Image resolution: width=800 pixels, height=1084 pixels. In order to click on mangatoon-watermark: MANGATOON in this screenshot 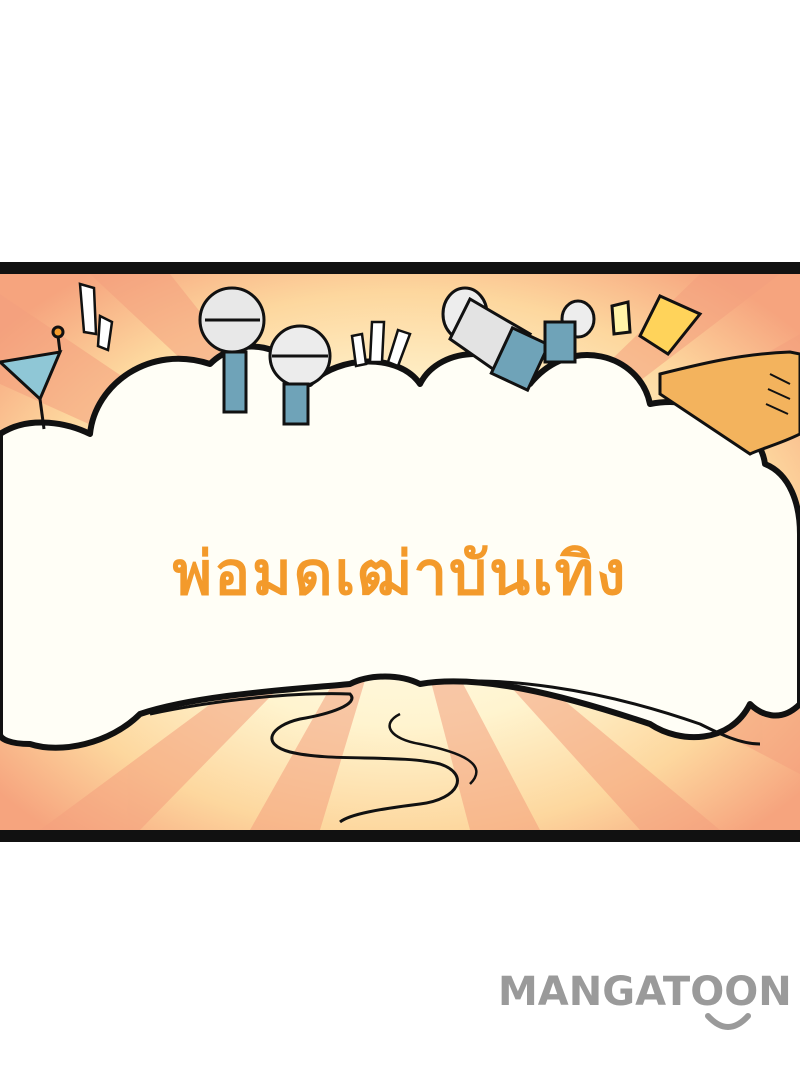, I will do `click(648, 1001)`.